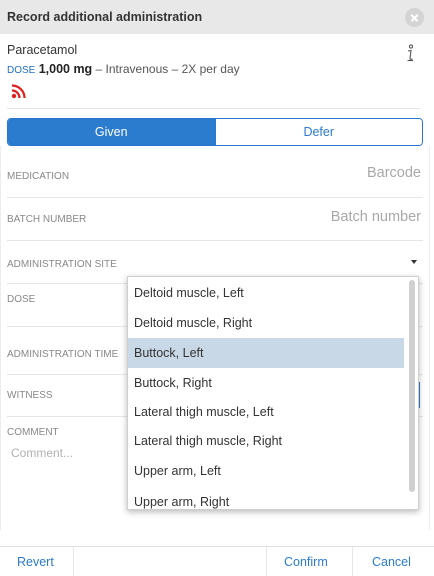 The height and width of the screenshot is (576, 434). Describe the element at coordinates (33, 432) in the screenshot. I see `comment-label: COMMENT` at that location.